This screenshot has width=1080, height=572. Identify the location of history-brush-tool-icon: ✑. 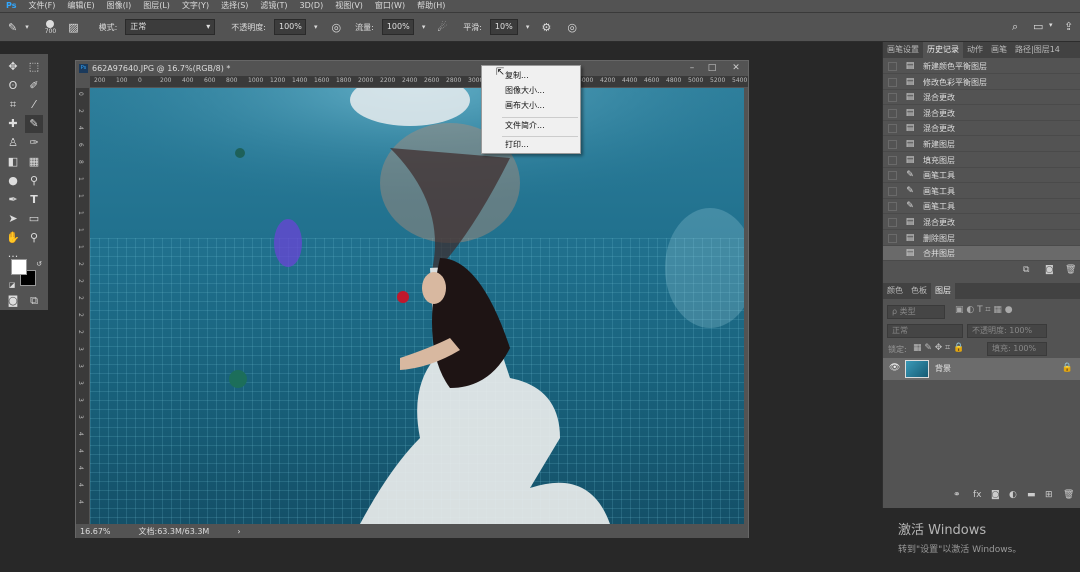
(34, 143).